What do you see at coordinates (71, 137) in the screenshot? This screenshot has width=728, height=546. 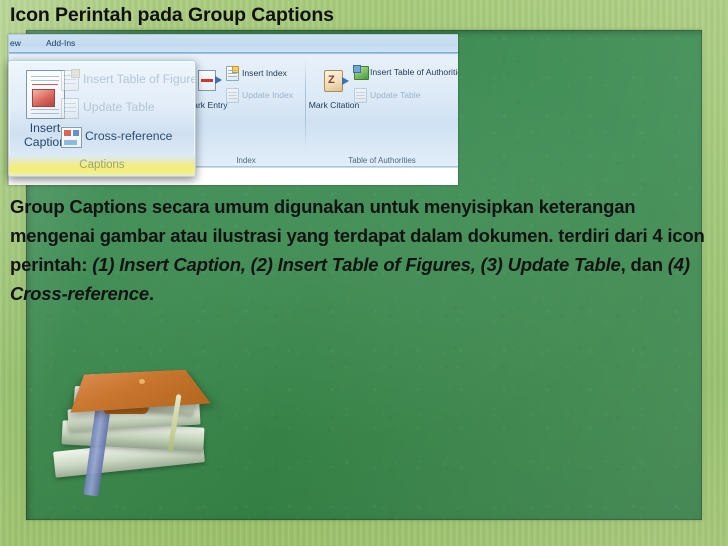 I see `callout-cross-reference-icon` at bounding box center [71, 137].